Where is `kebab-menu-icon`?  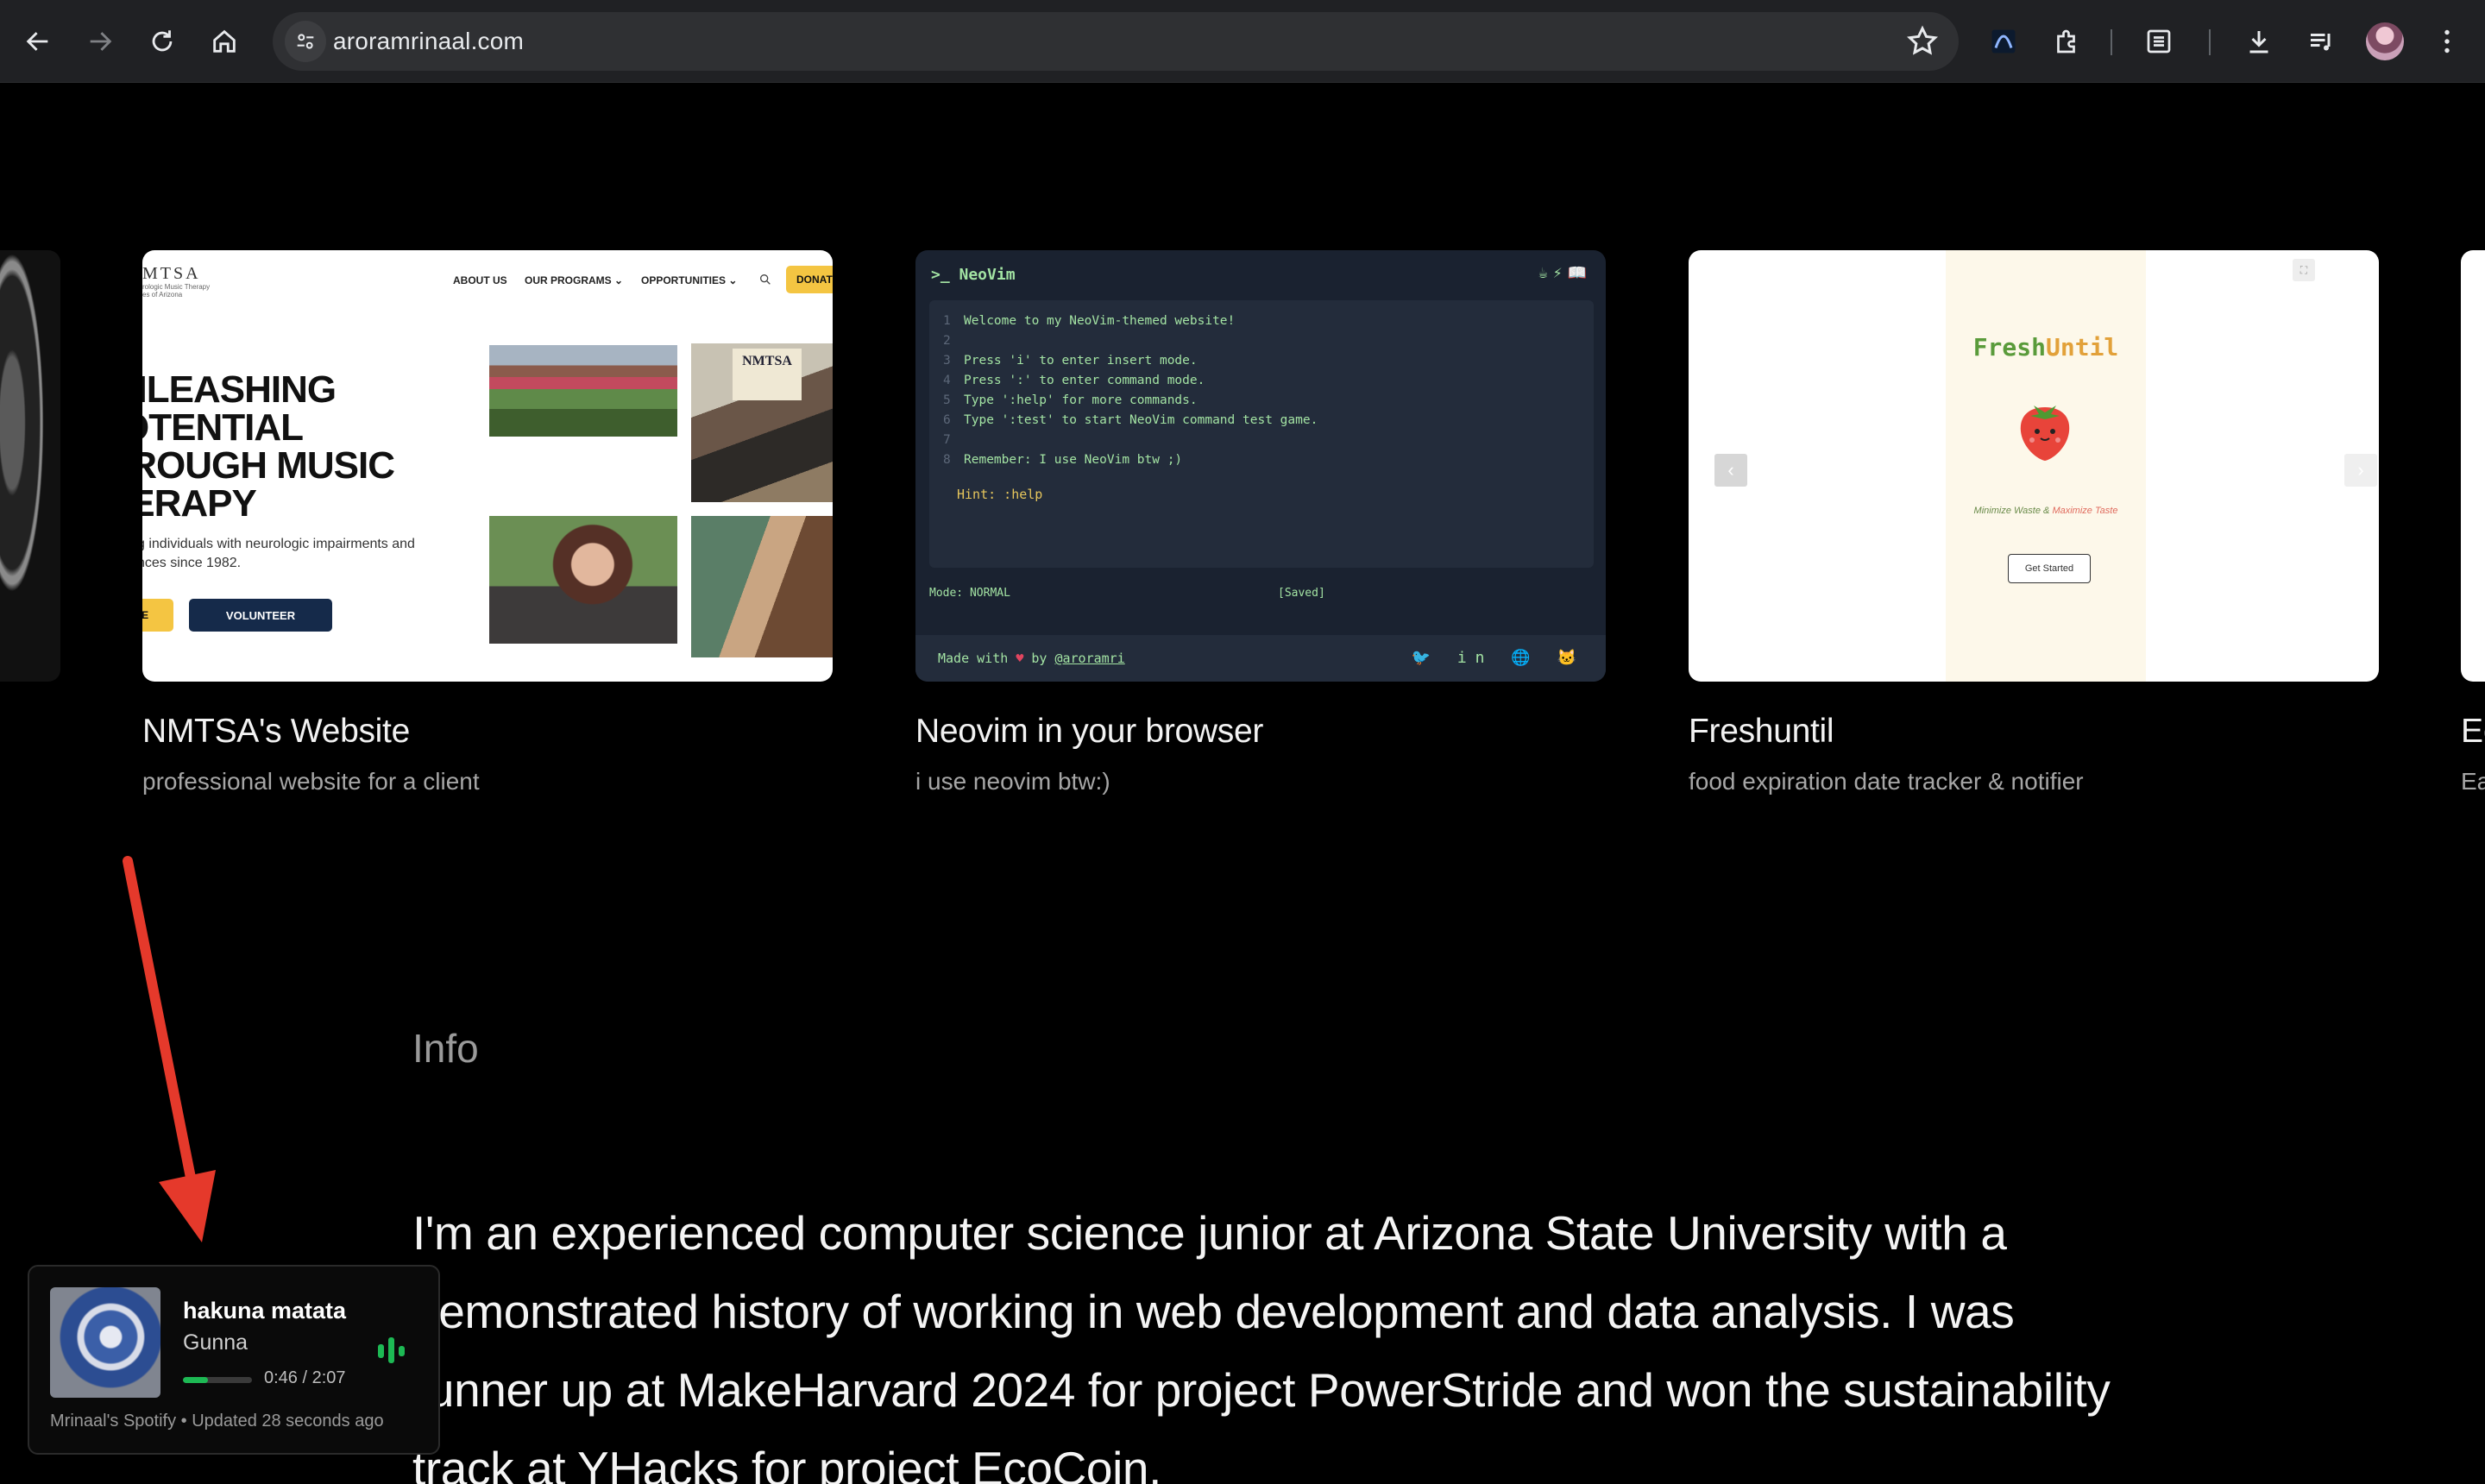 kebab-menu-icon is located at coordinates (2447, 41).